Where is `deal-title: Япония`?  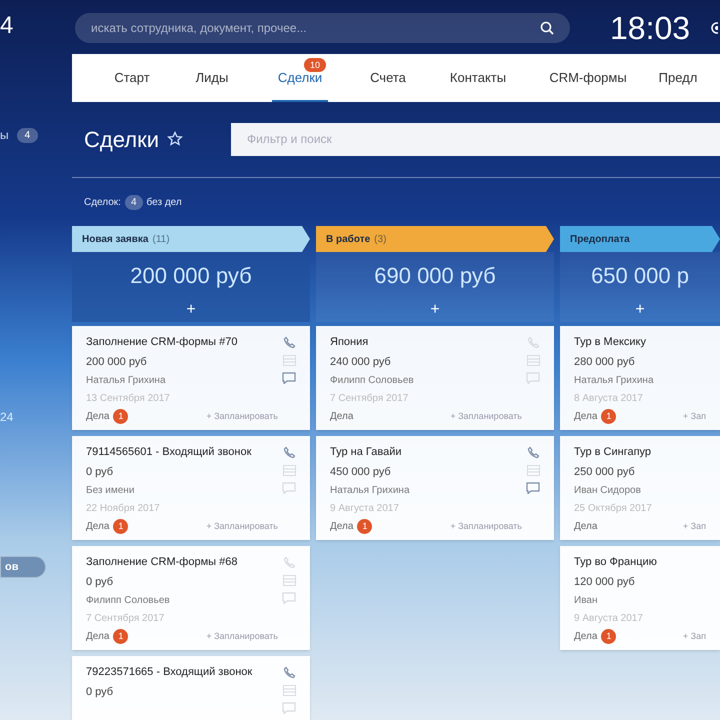
deal-title: Япония is located at coordinates (426, 342).